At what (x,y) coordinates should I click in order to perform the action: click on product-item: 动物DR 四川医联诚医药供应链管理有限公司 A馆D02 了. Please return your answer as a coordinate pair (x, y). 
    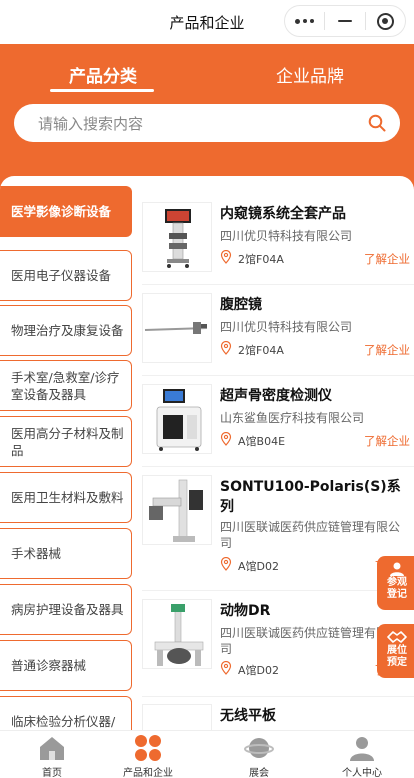
    Looking at the image, I should click on (278, 641).